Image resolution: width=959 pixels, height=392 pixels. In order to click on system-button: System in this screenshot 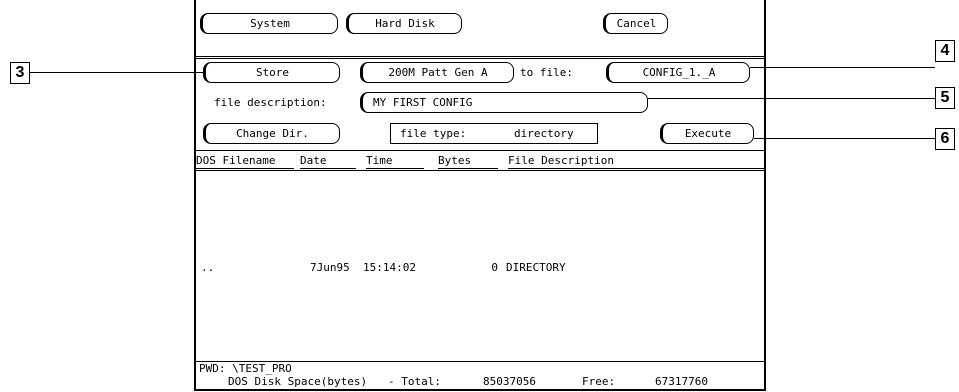, I will do `click(269, 23)`.